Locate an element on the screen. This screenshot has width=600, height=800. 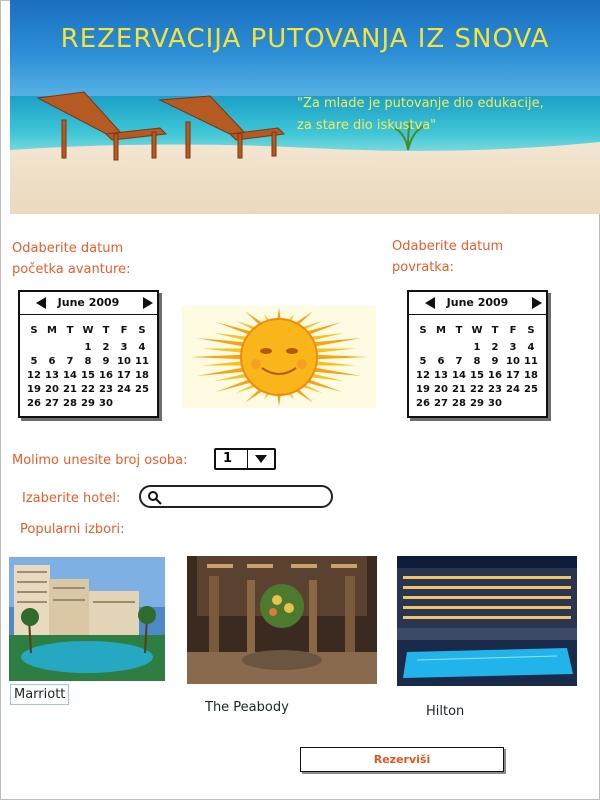
reserve-button: Rezerviši is located at coordinates (402, 759).